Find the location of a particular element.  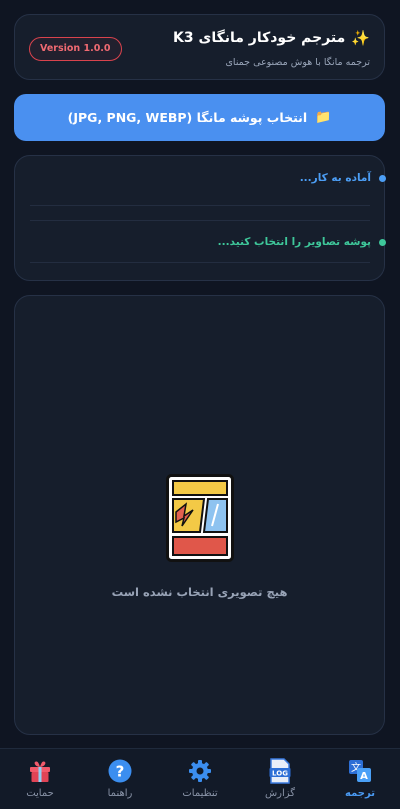

svg-text: LOG is located at coordinates (280, 773).